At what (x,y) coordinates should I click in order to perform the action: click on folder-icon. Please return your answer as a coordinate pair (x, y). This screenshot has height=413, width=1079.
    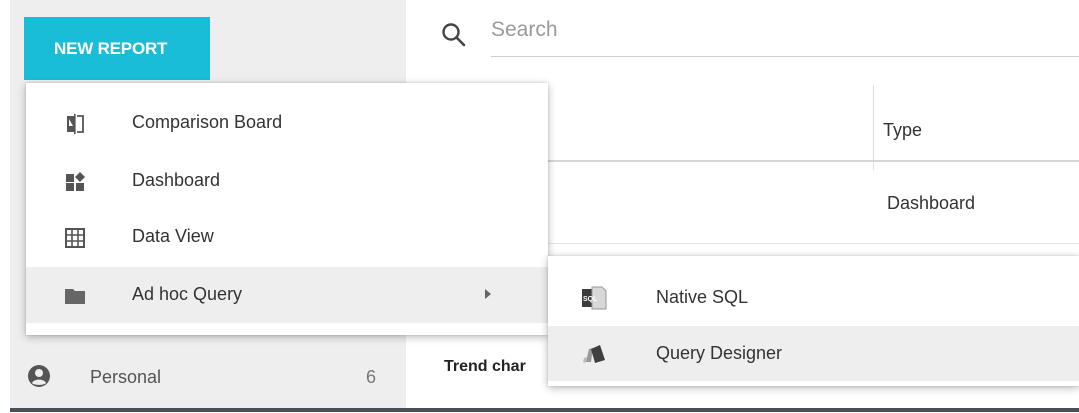
    Looking at the image, I should click on (75, 296).